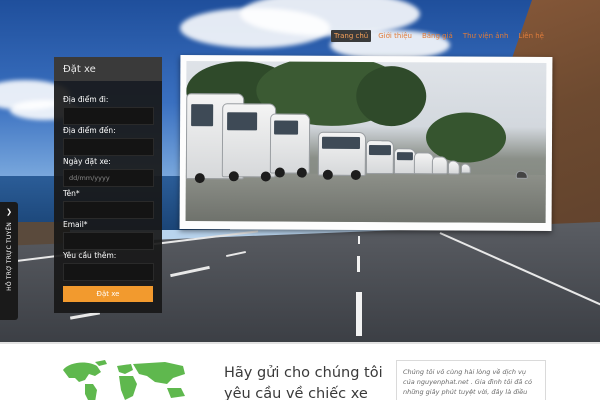 This screenshot has width=600, height=400. Describe the element at coordinates (108, 210) in the screenshot. I see `name-input` at that location.